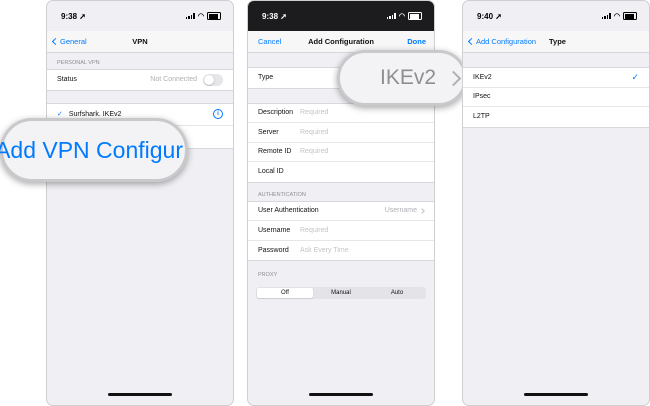  I want to click on section-header-proxy: PROXY, so click(268, 275).